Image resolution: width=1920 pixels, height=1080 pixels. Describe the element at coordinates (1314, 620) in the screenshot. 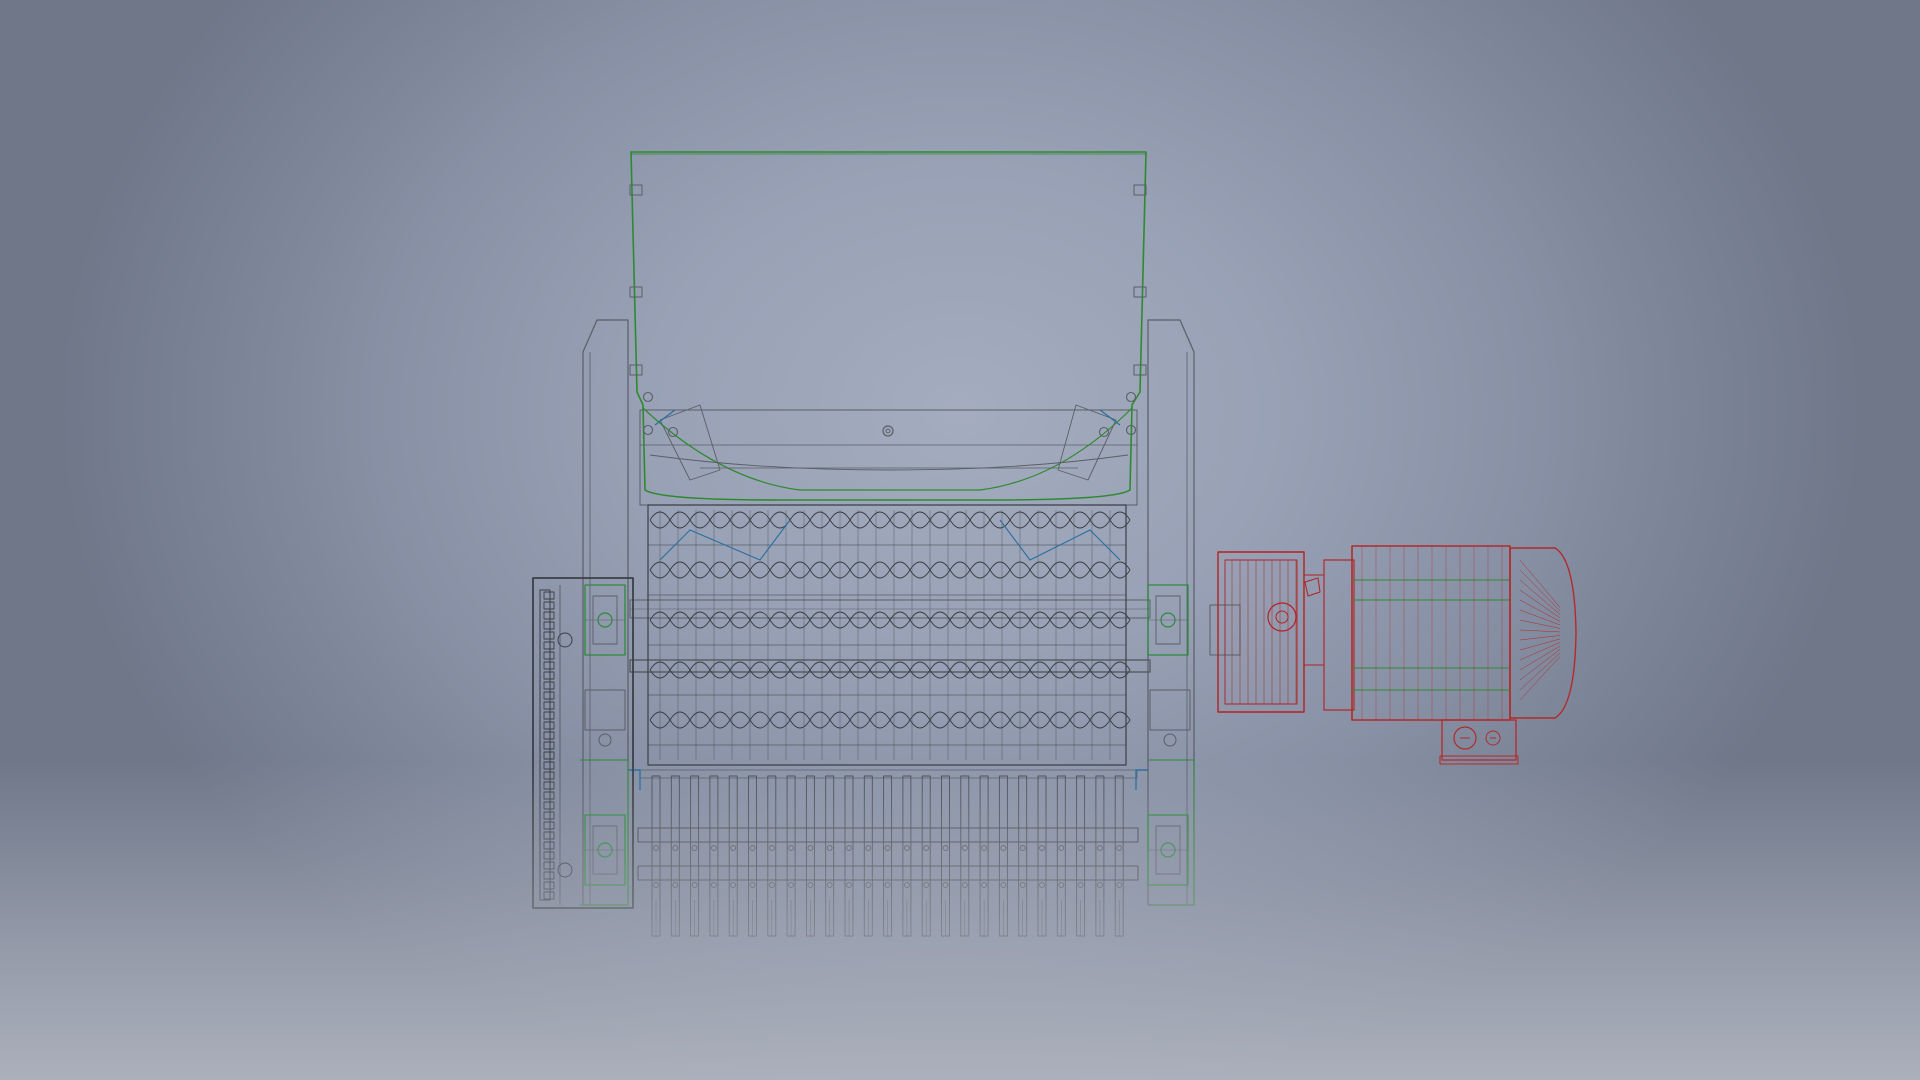

I see `motor-flange` at that location.